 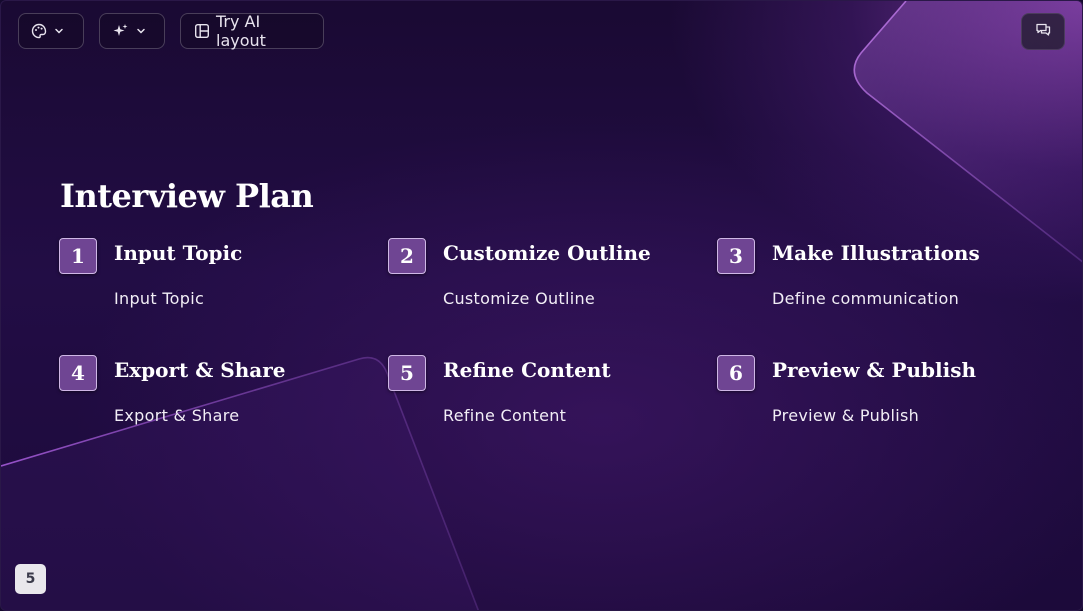 I want to click on try-ai-layout-button: Try AI layout, so click(x=252, y=31).